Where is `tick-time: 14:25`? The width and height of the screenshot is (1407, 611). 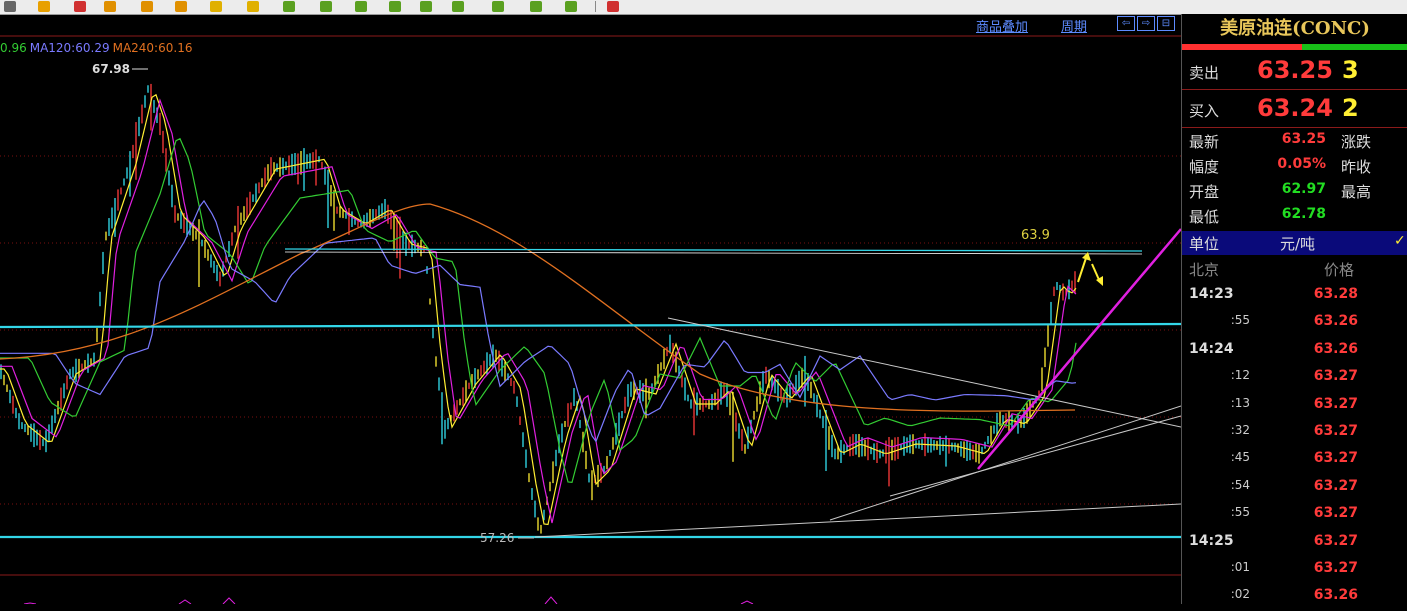
tick-time: 14:25 is located at coordinates (1211, 540).